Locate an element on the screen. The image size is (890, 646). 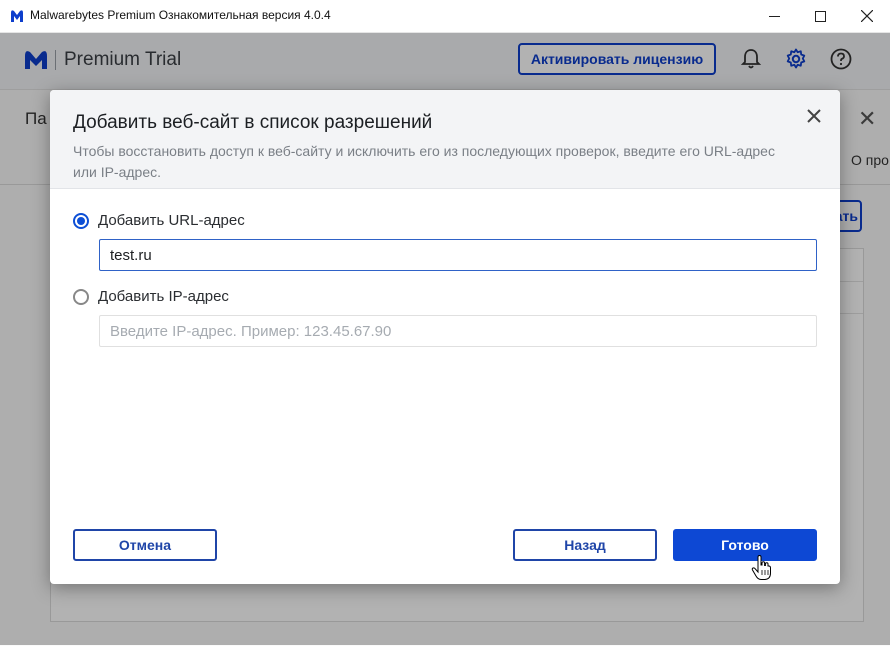
minimize-icon is located at coordinates (774, 16).